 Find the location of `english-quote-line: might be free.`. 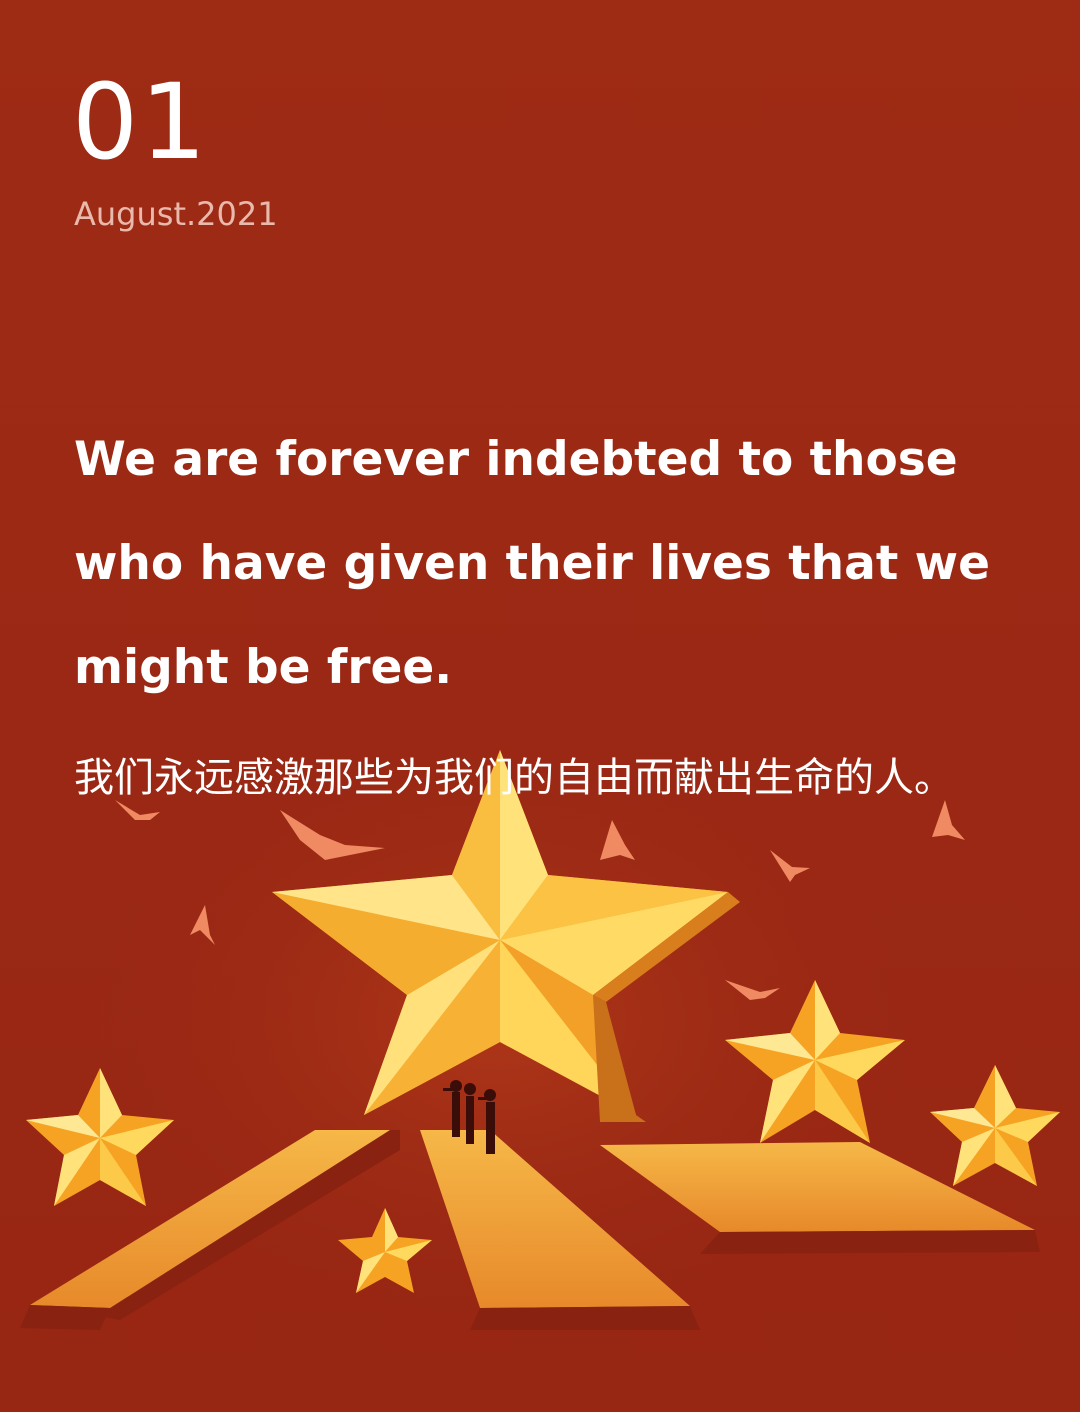

english-quote-line: might be free. is located at coordinates (263, 667).